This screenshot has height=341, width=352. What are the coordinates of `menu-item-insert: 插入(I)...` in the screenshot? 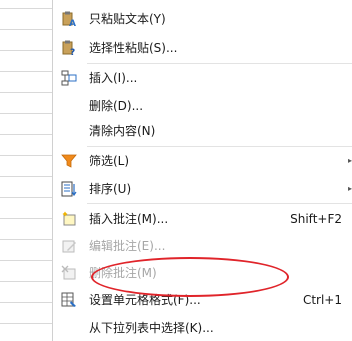 It's located at (202, 78).